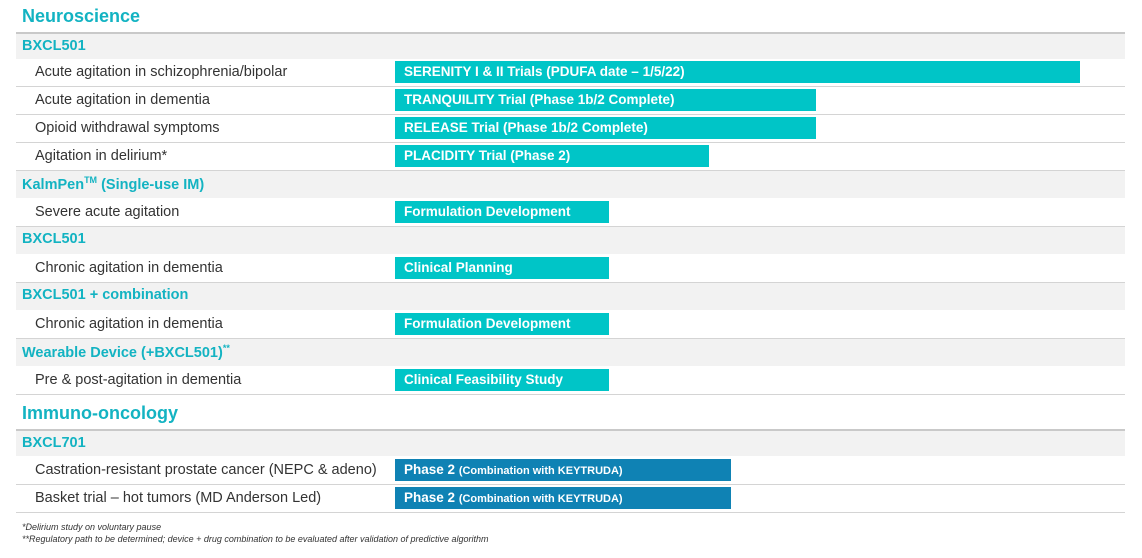  I want to click on footnote-marker: **, so click(226, 348).